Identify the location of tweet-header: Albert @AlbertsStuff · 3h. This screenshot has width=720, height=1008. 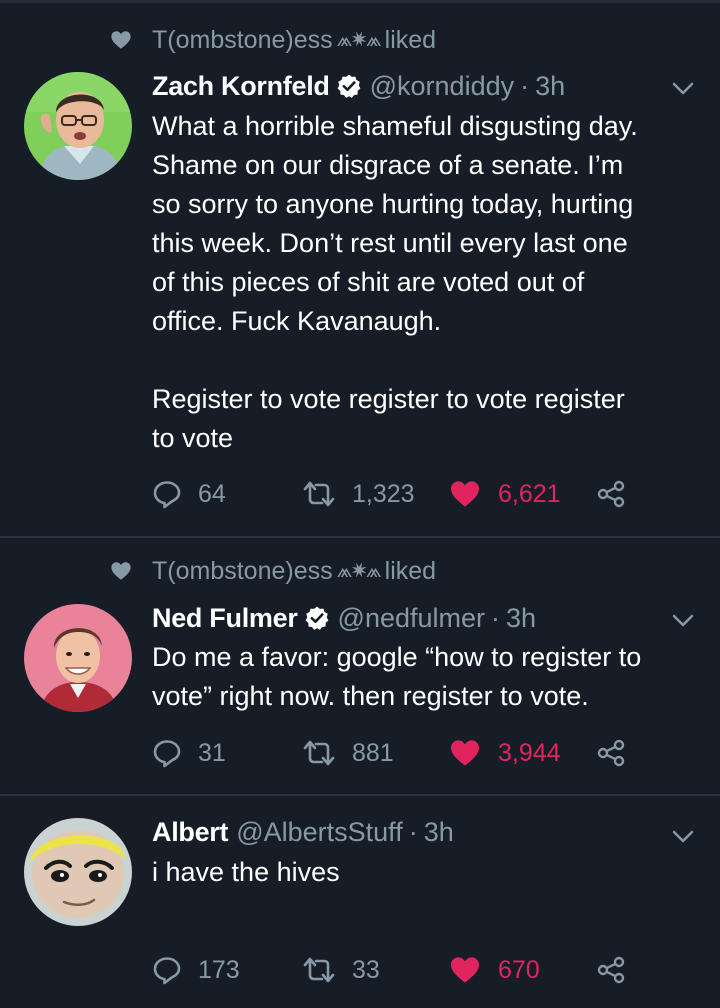
(303, 832).